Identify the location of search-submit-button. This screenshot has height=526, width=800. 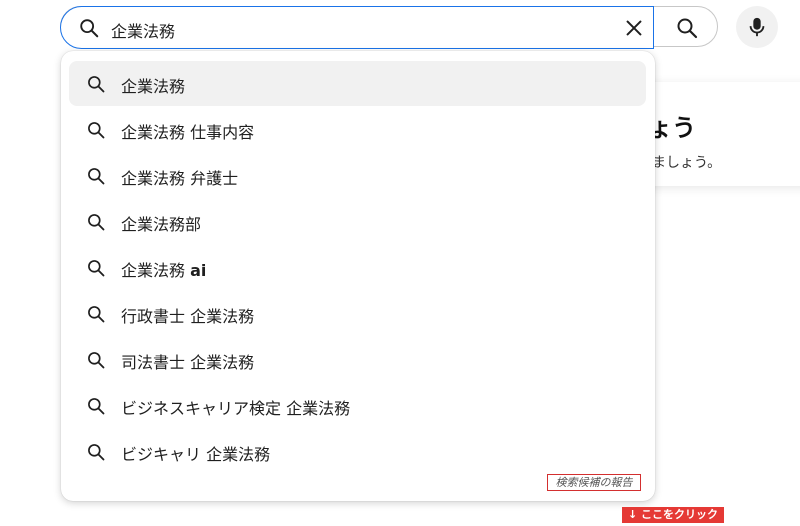
(687, 27).